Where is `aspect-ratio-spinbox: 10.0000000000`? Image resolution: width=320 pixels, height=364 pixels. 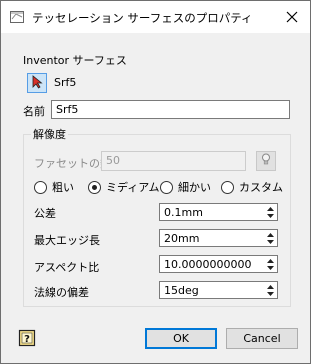 aspect-ratio-spinbox: 10.0000000000 is located at coordinates (218, 264).